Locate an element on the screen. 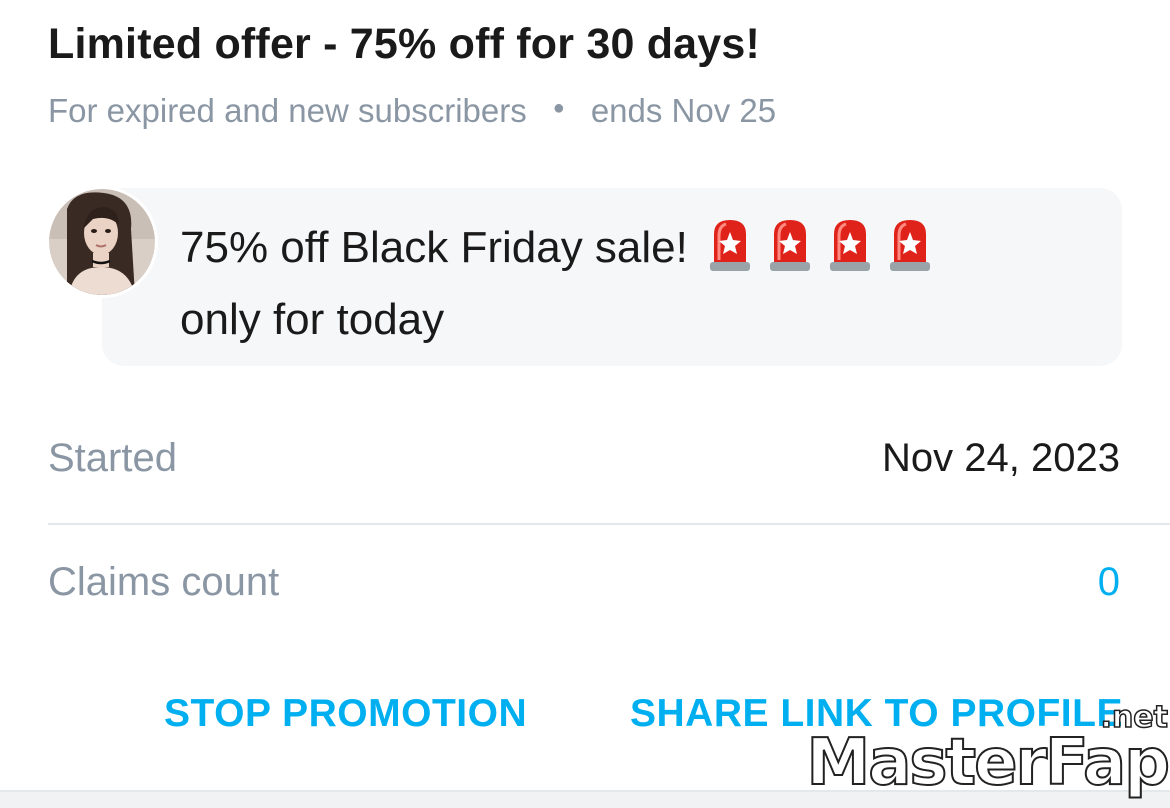 The height and width of the screenshot is (808, 1170). message-line-1: 75% off Black Friday sale! is located at coordinates (434, 247).